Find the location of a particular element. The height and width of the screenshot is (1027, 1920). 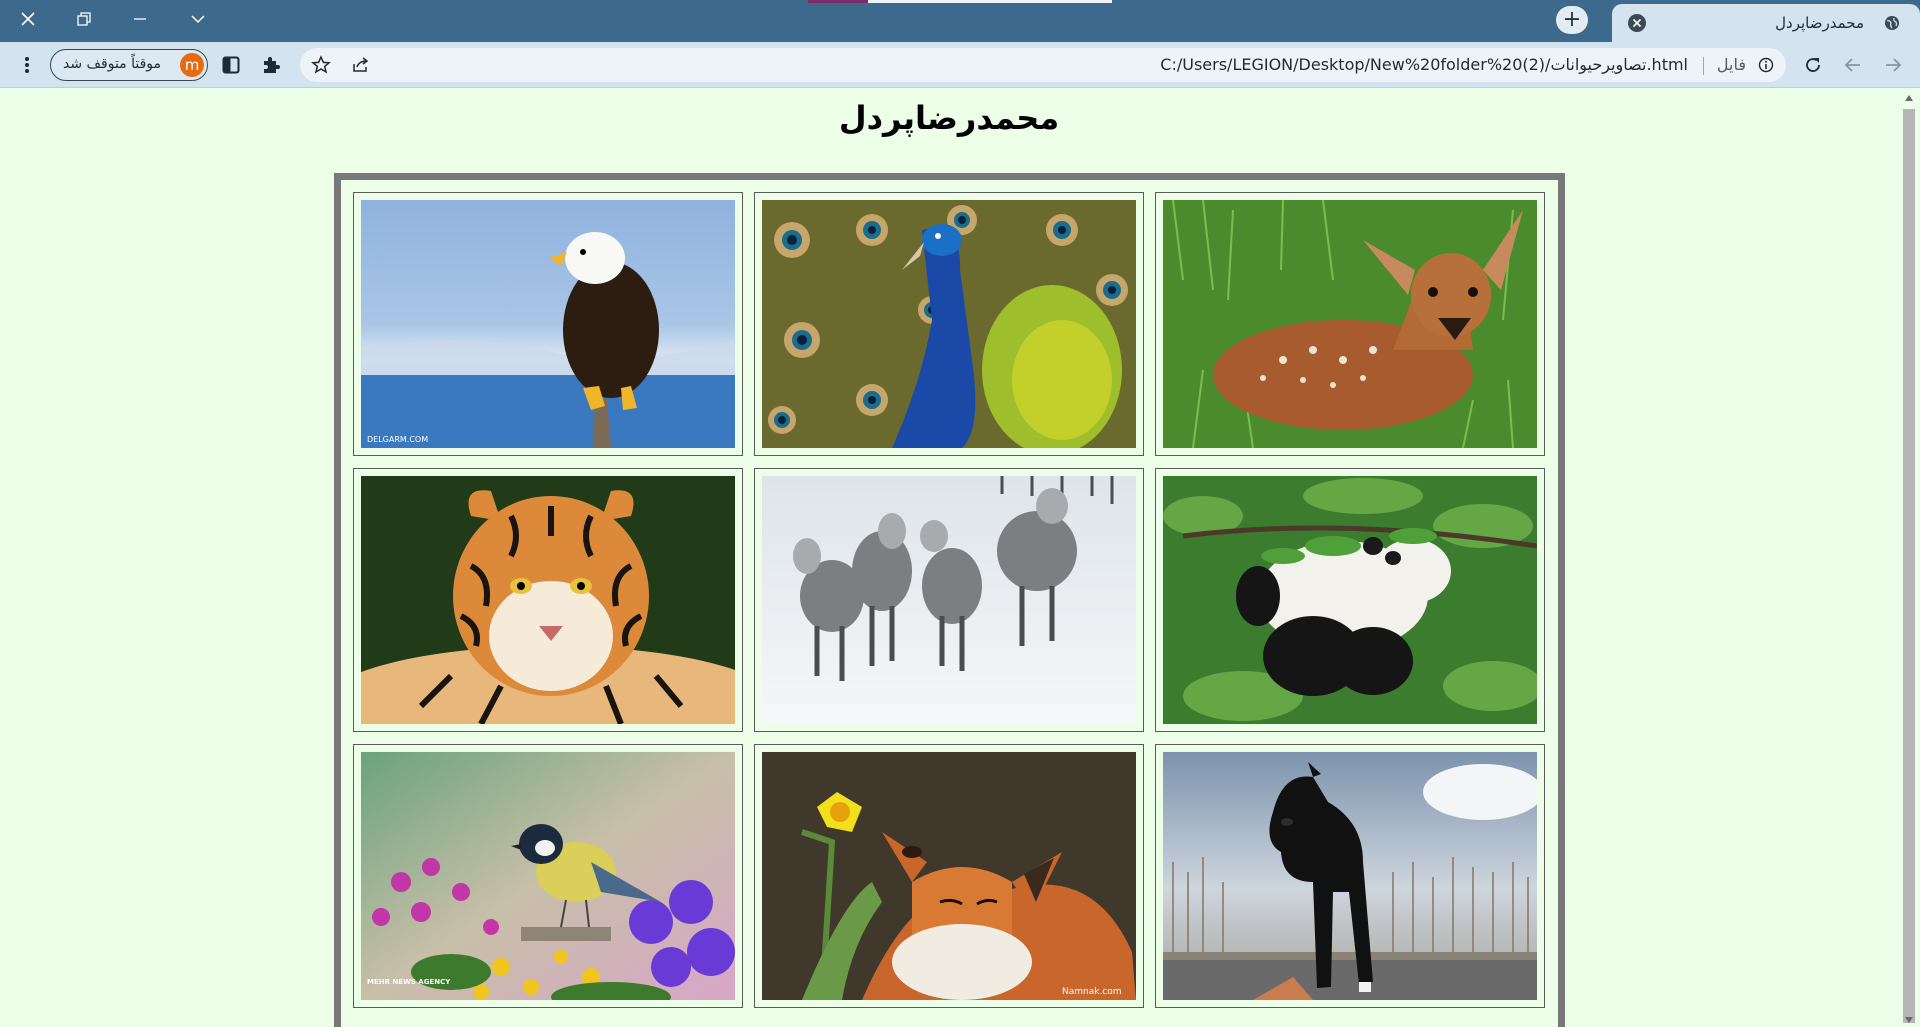

share-icon is located at coordinates (361, 64).